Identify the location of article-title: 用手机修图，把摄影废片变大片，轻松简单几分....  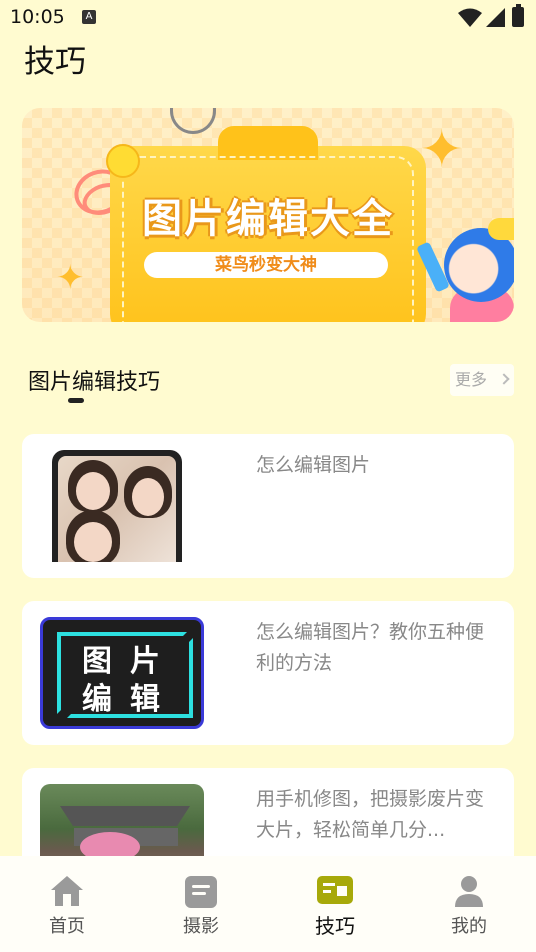
(370, 814).